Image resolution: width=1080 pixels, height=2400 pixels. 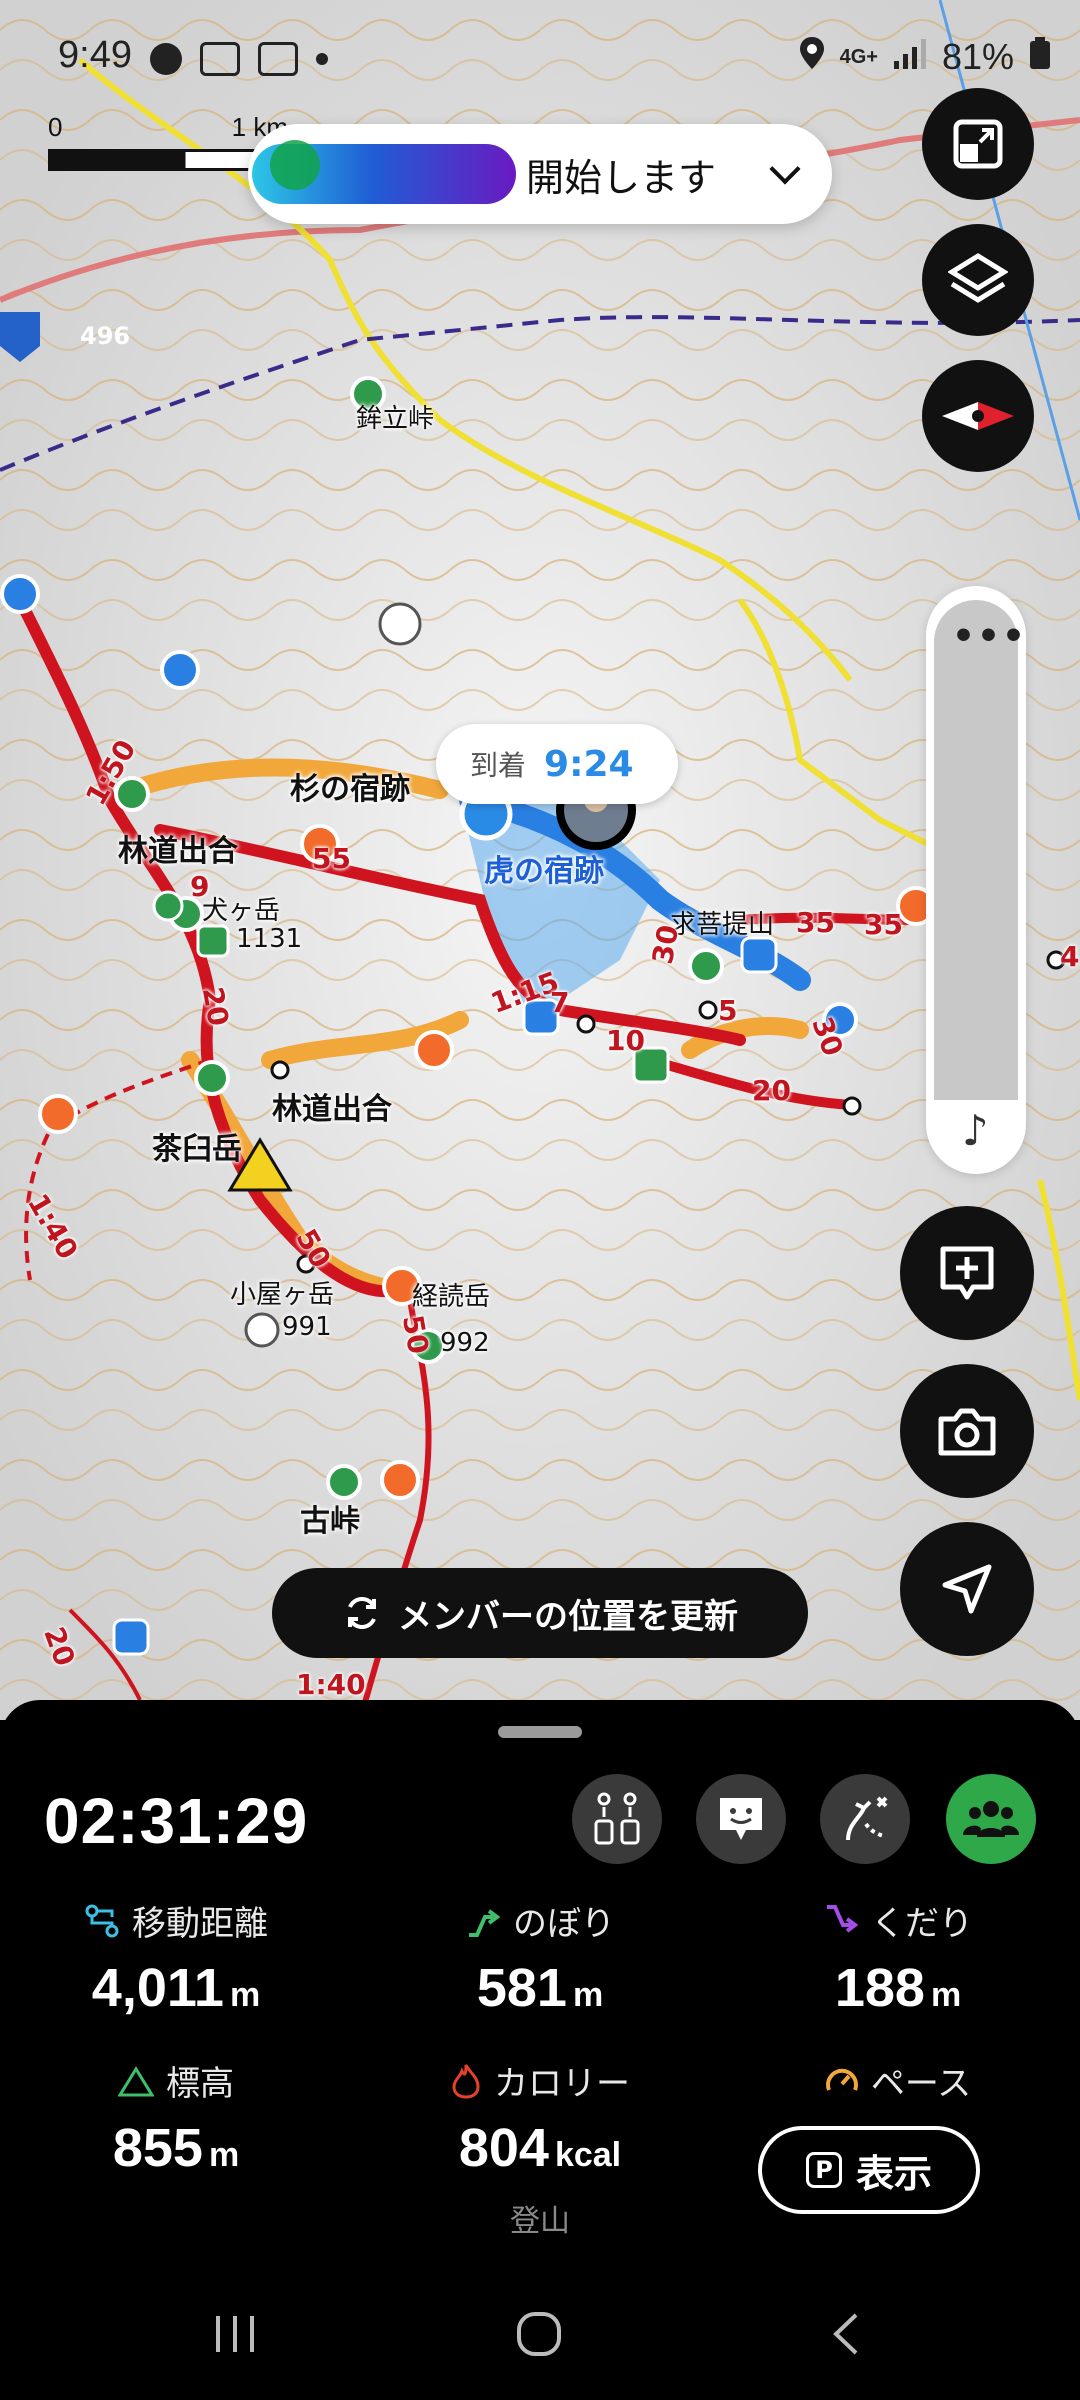 What do you see at coordinates (350, 789) in the screenshot?
I see `label-sugi: 杉の宿跡` at bounding box center [350, 789].